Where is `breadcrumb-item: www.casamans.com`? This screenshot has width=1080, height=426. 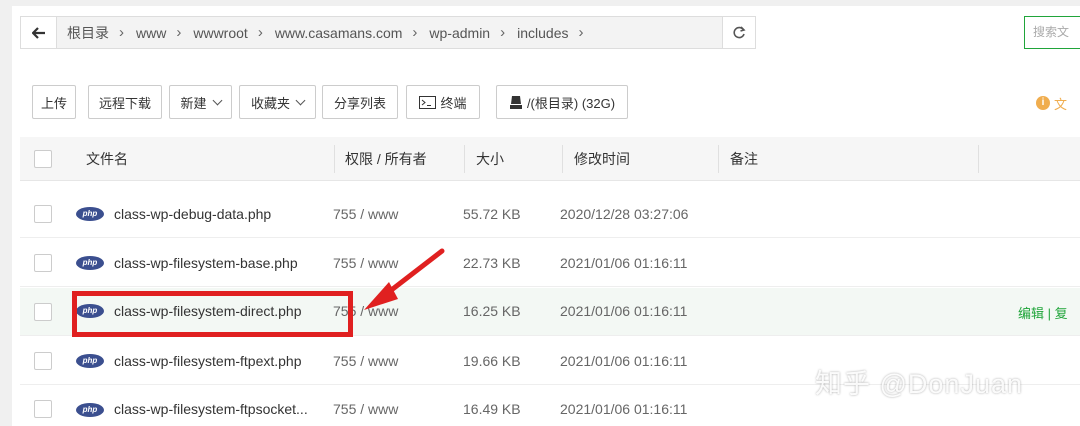
breadcrumb-item: www.casamans.com is located at coordinates (339, 33).